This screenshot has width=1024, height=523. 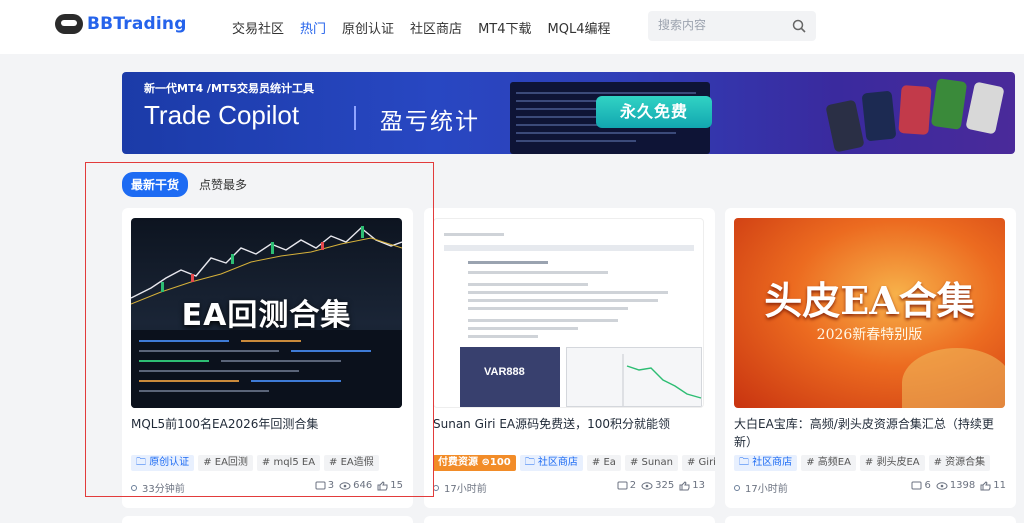 What do you see at coordinates (692, 485) in the screenshot?
I see `like-count: 13` at bounding box center [692, 485].